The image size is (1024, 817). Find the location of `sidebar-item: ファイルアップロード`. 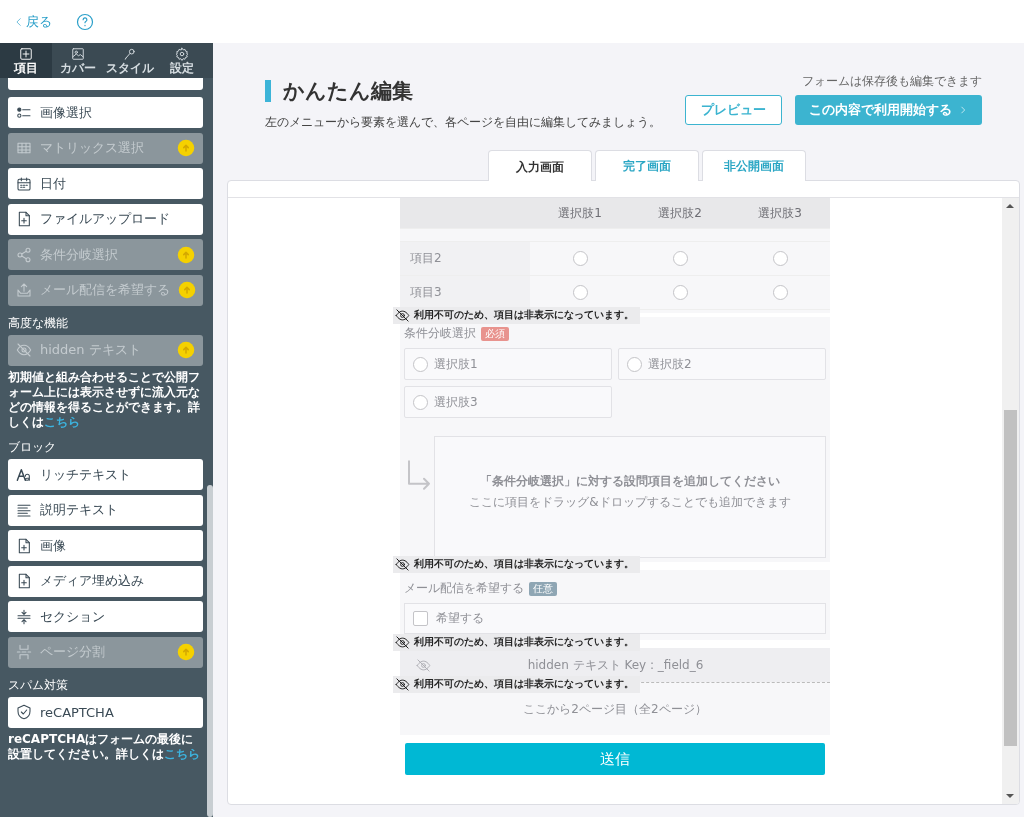

sidebar-item: ファイルアップロード is located at coordinates (105, 219).